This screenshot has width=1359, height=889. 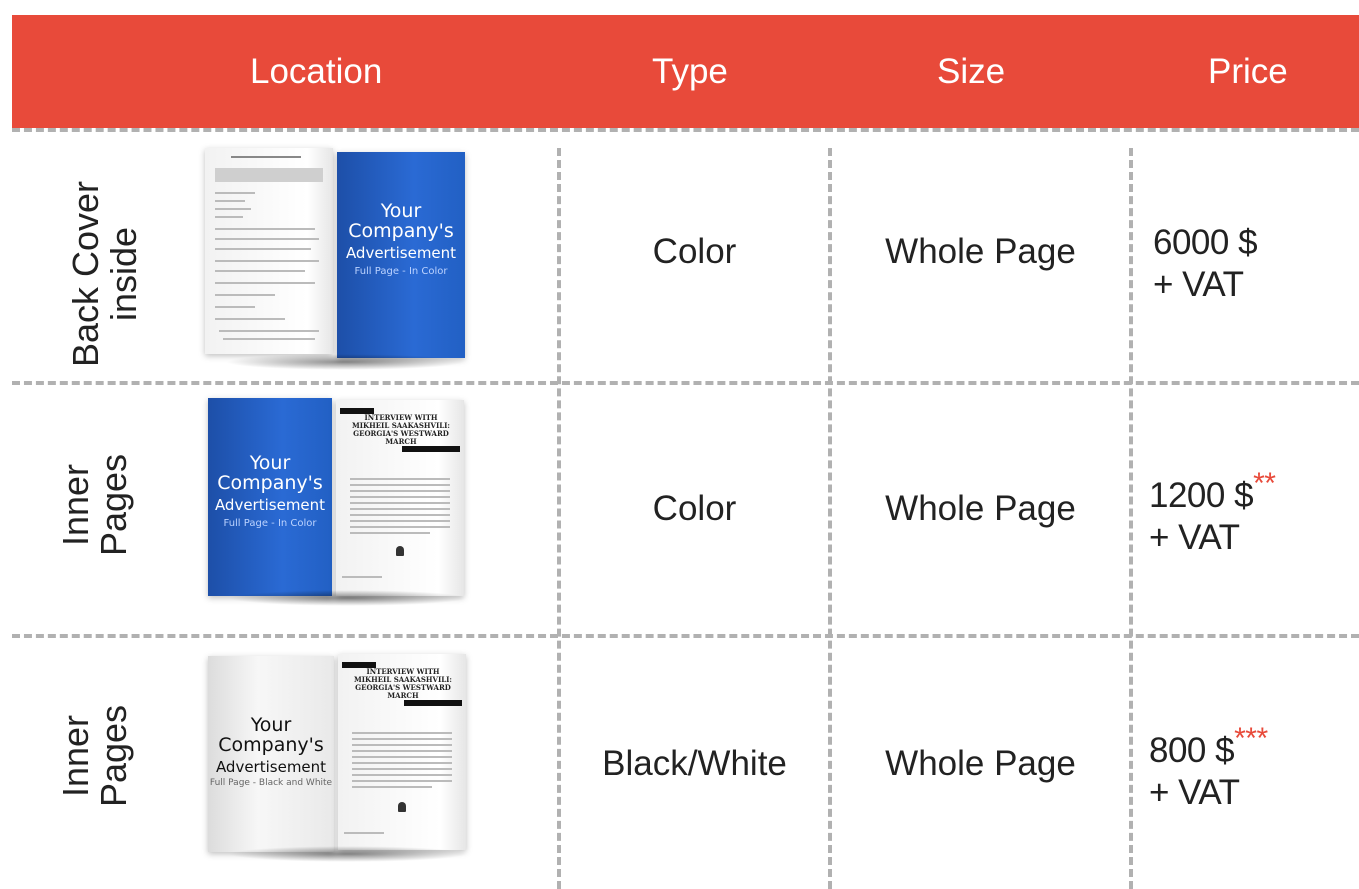 I want to click on price-cell: 800 $*** + VAT, so click(x=1208, y=766).